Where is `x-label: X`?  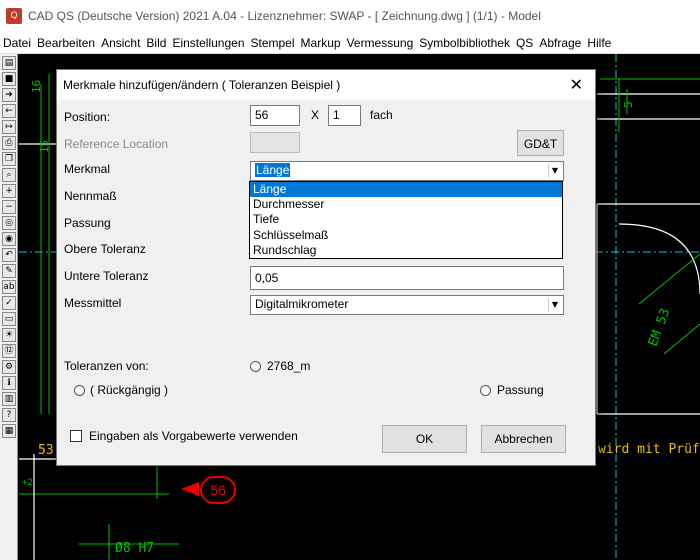 x-label: X is located at coordinates (315, 115).